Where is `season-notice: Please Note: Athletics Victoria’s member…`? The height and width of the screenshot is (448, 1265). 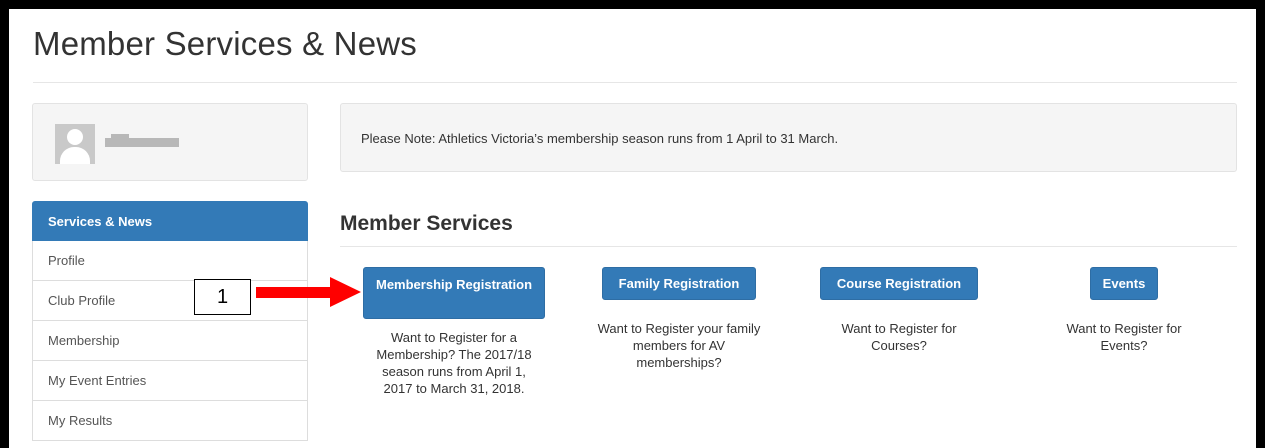
season-notice: Please Note: Athletics Victoria’s member… is located at coordinates (788, 137).